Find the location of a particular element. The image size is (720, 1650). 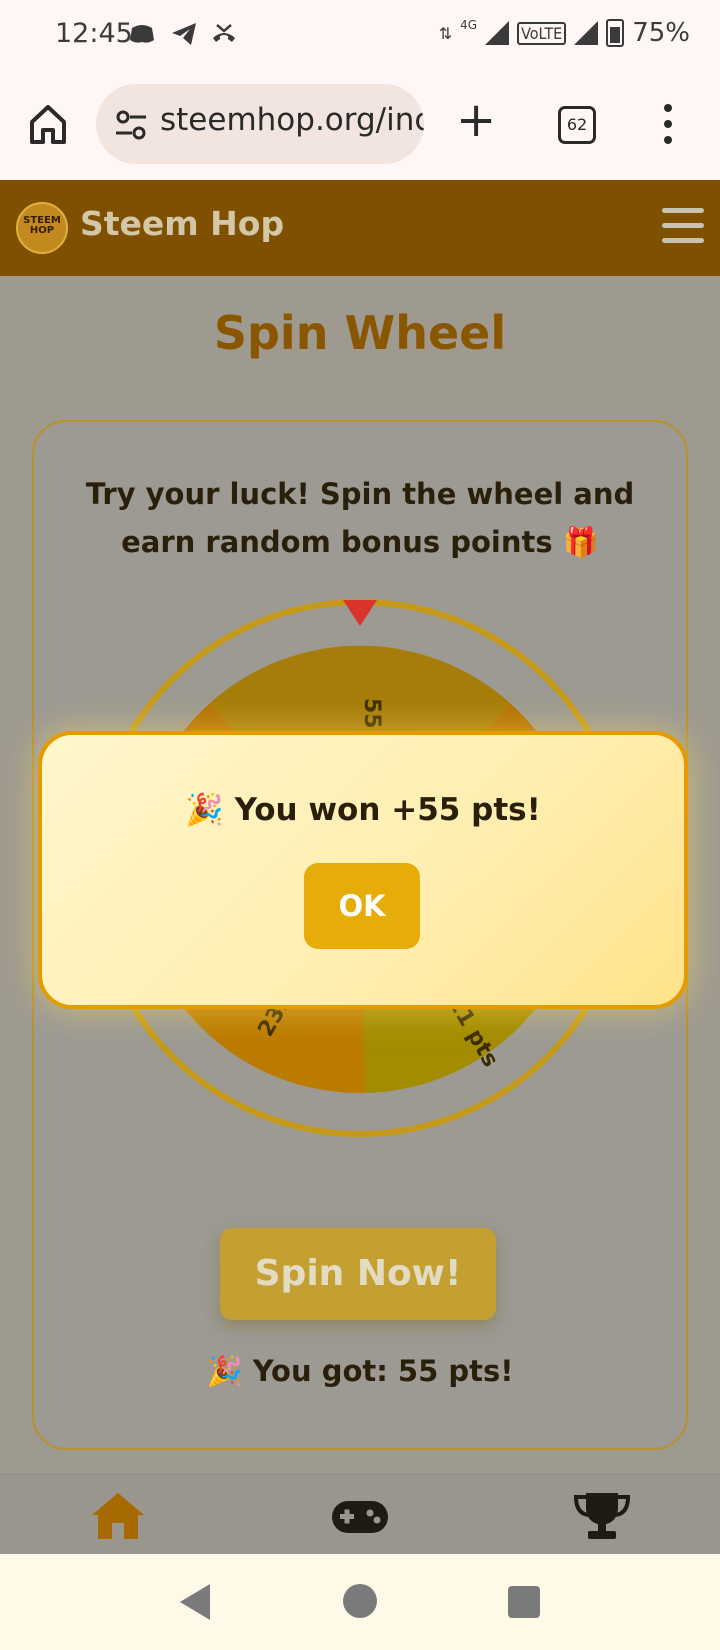

hamburger-menu-icon is located at coordinates (683, 226).